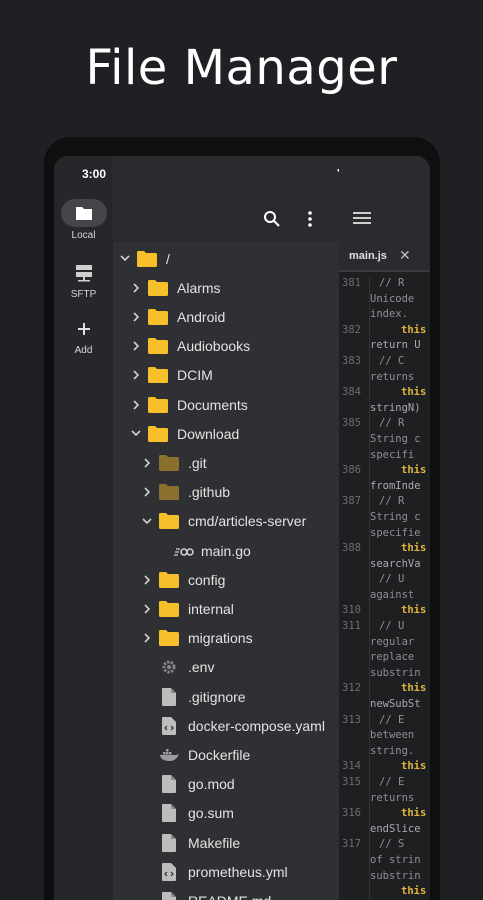 The image size is (483, 900). Describe the element at coordinates (226, 871) in the screenshot. I see `tree-row: prometheus.yml` at that location.